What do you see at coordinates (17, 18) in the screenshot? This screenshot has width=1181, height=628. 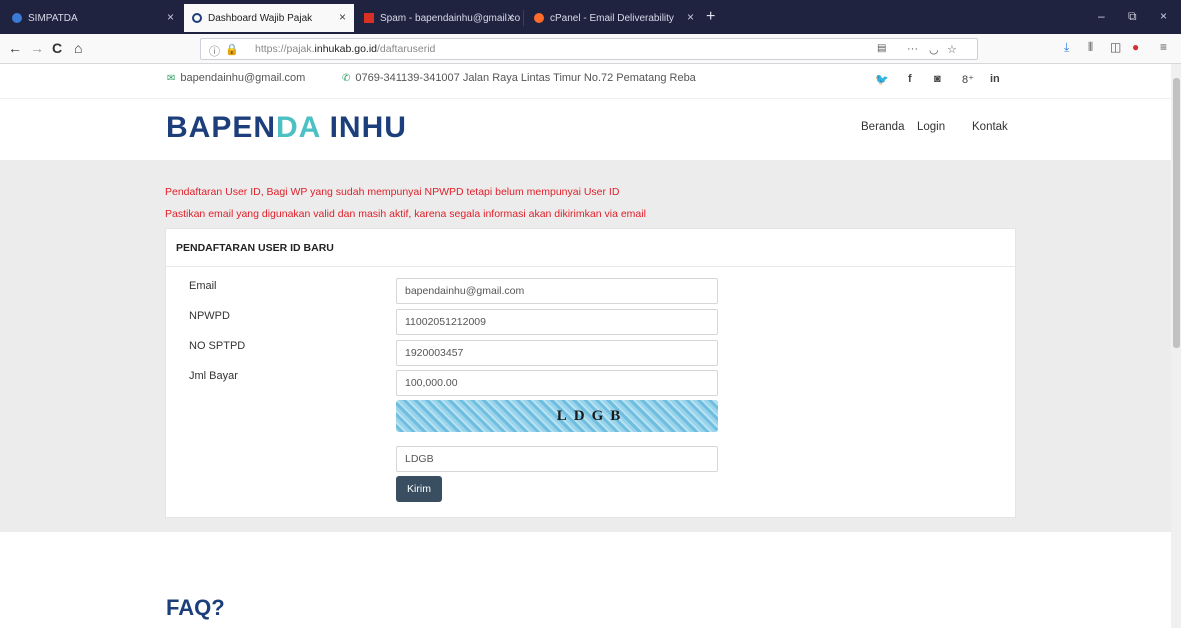 I see `simpatda-favicon-icon` at bounding box center [17, 18].